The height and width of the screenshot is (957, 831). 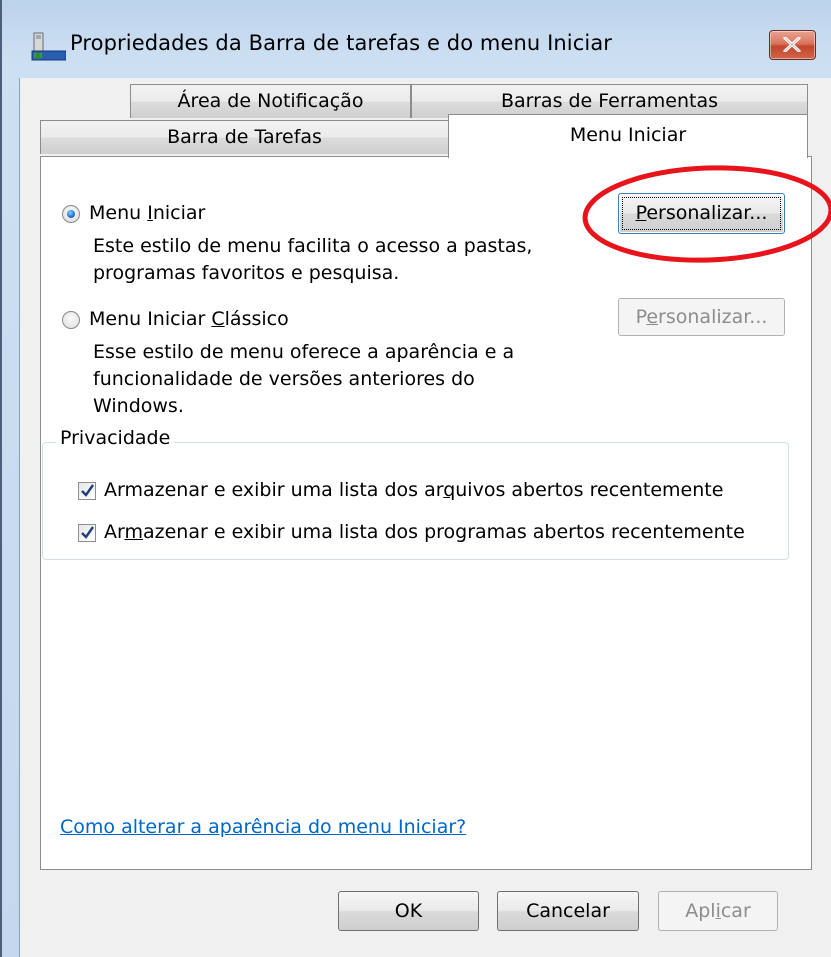 What do you see at coordinates (568, 911) in the screenshot?
I see `cancel-button: Cancelar` at bounding box center [568, 911].